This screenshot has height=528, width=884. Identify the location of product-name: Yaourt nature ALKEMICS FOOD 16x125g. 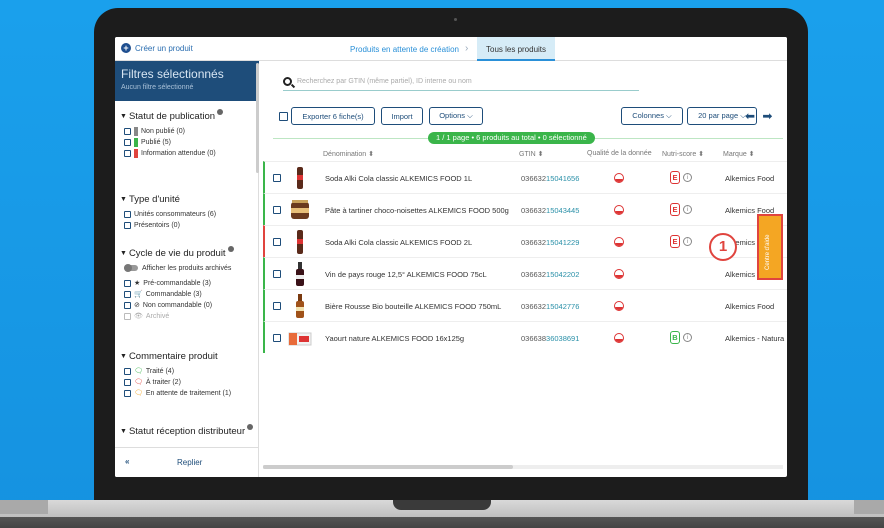
(394, 338).